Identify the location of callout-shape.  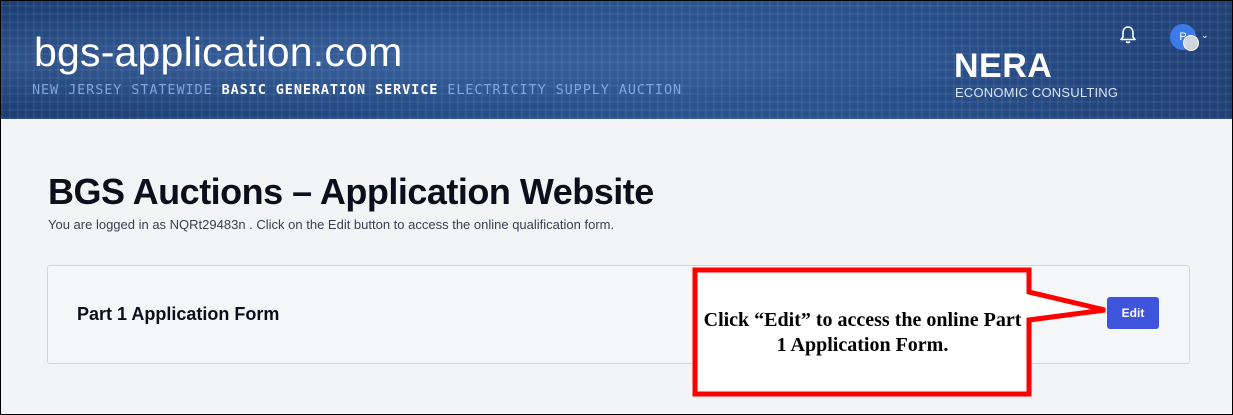
(899, 332).